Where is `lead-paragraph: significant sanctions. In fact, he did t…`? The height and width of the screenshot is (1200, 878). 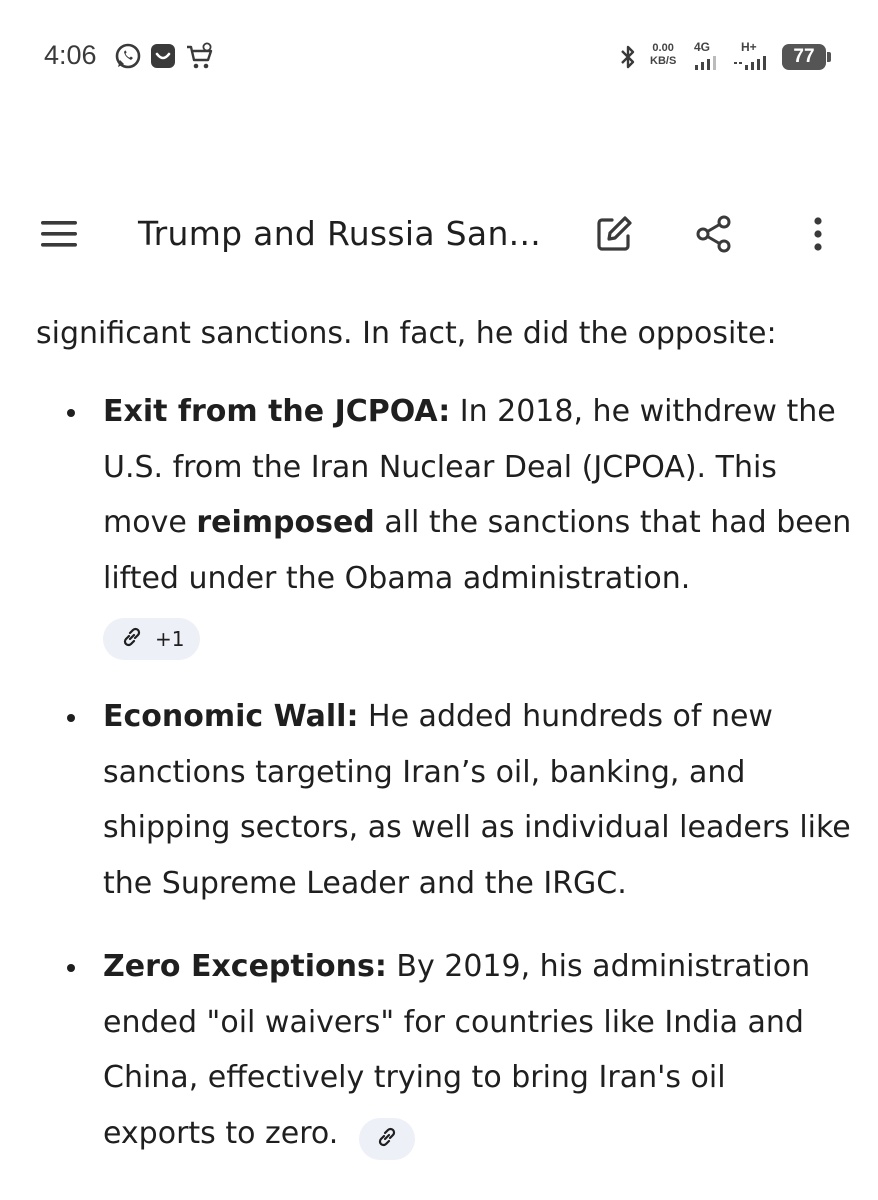 lead-paragraph: significant sanctions. In fact, he did t… is located at coordinates (406, 333).